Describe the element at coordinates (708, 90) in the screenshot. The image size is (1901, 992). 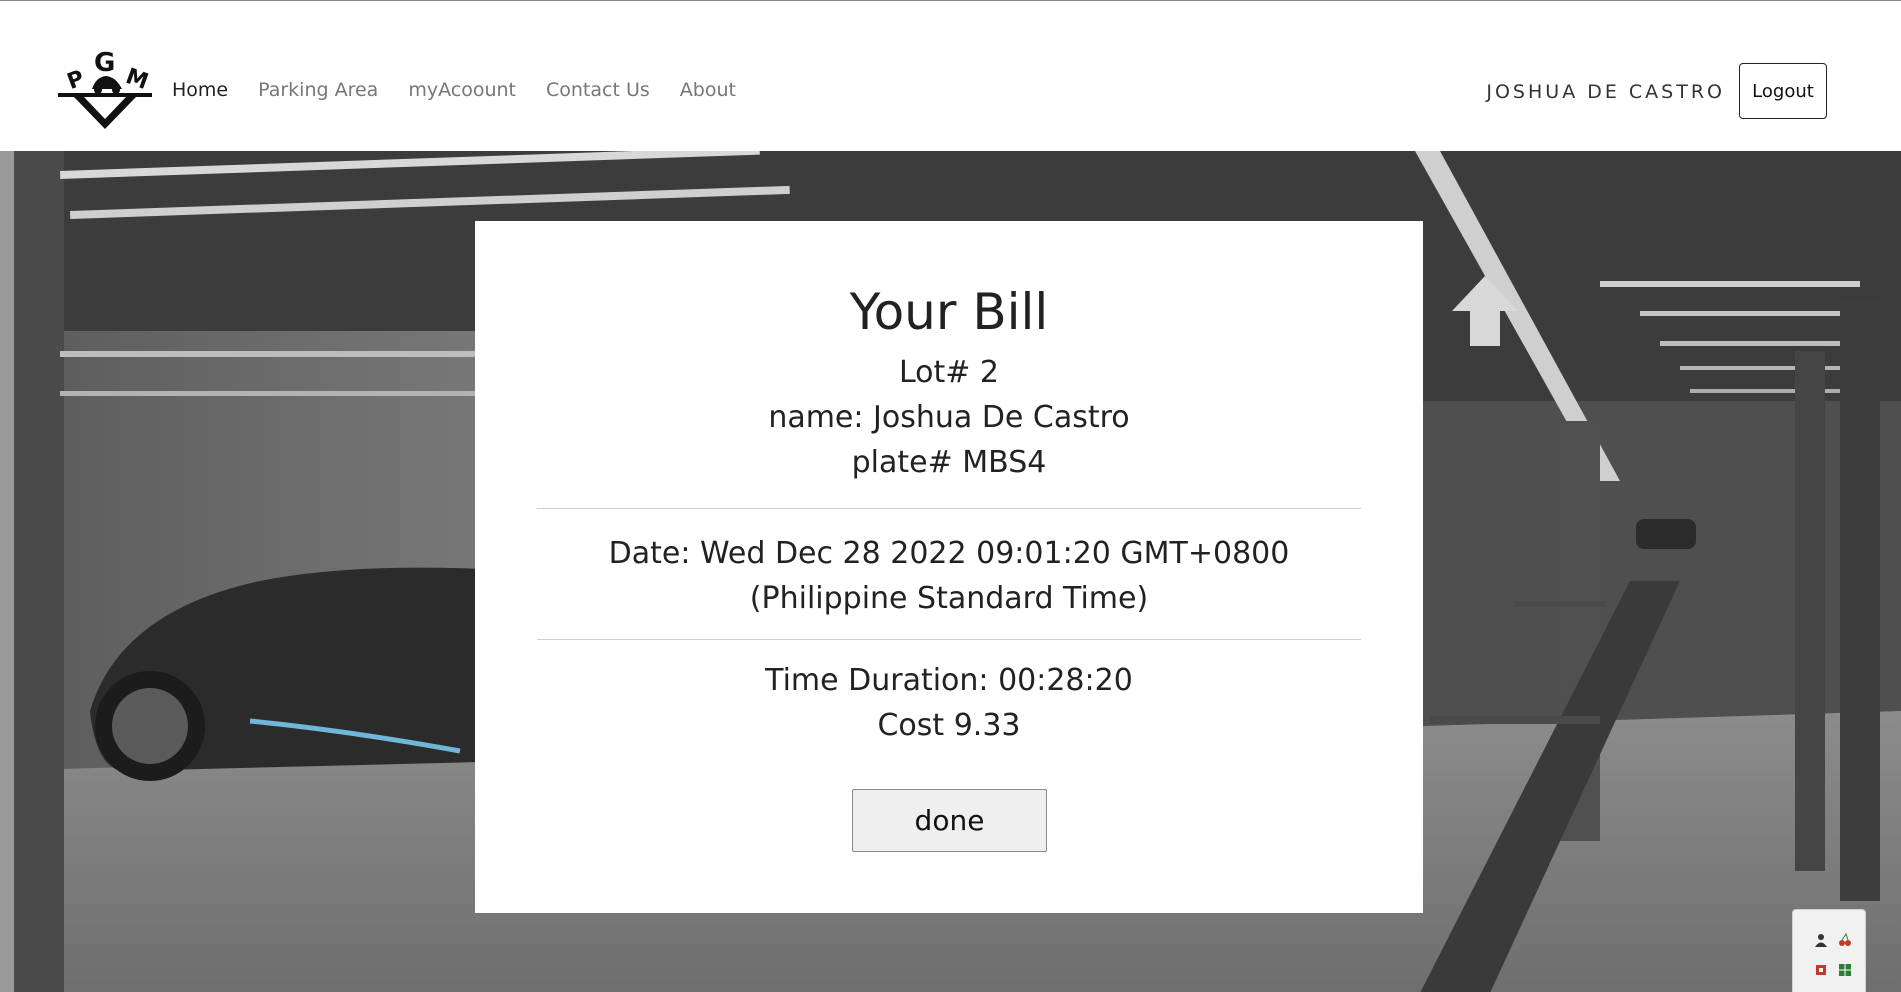
I see `nav-about: About` at that location.